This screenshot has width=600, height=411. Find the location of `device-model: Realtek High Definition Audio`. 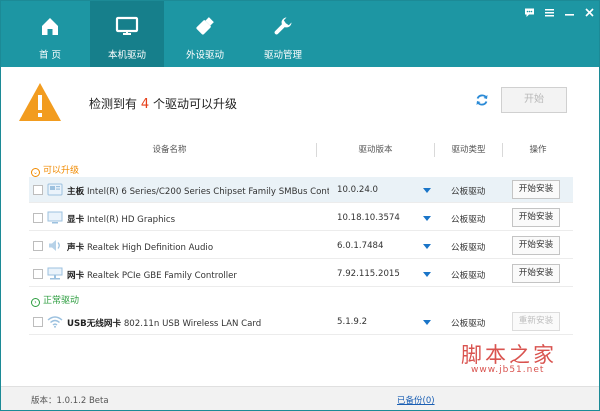

device-model: Realtek High Definition Audio is located at coordinates (150, 248).